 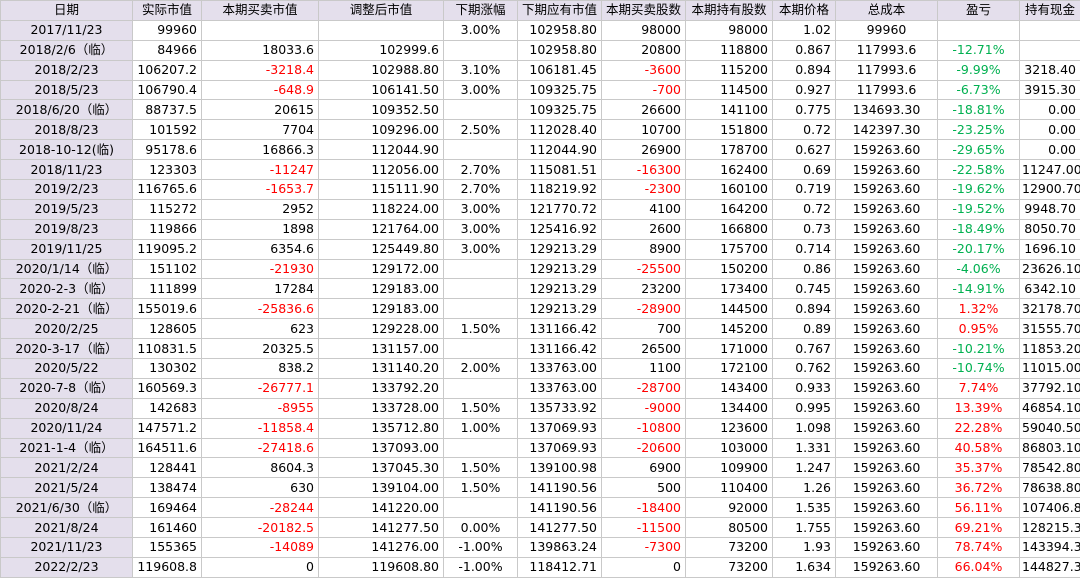 I want to click on cell-price: 1.93, so click(x=804, y=548).